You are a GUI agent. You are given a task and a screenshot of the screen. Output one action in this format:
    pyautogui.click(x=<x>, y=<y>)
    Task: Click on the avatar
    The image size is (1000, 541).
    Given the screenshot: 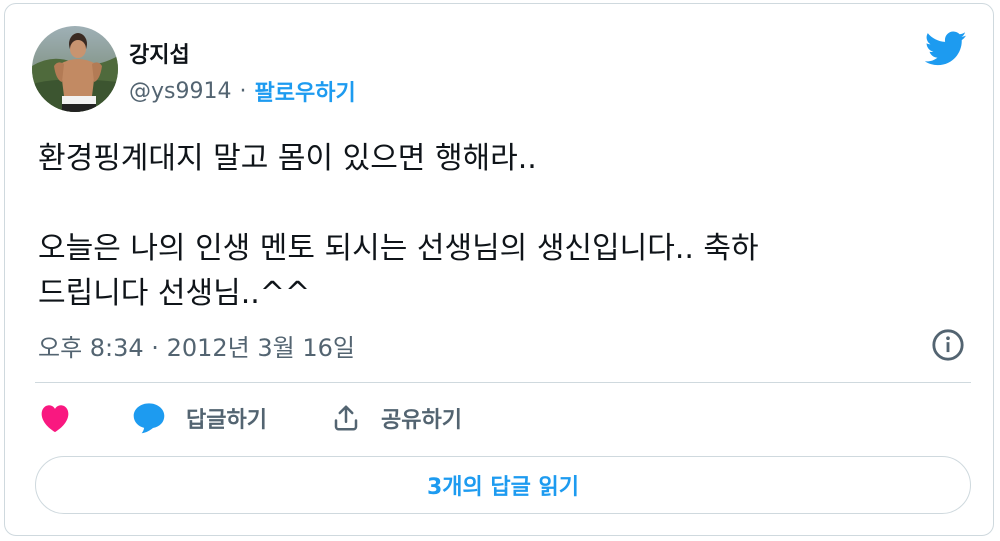 What is the action you would take?
    pyautogui.click(x=75, y=69)
    